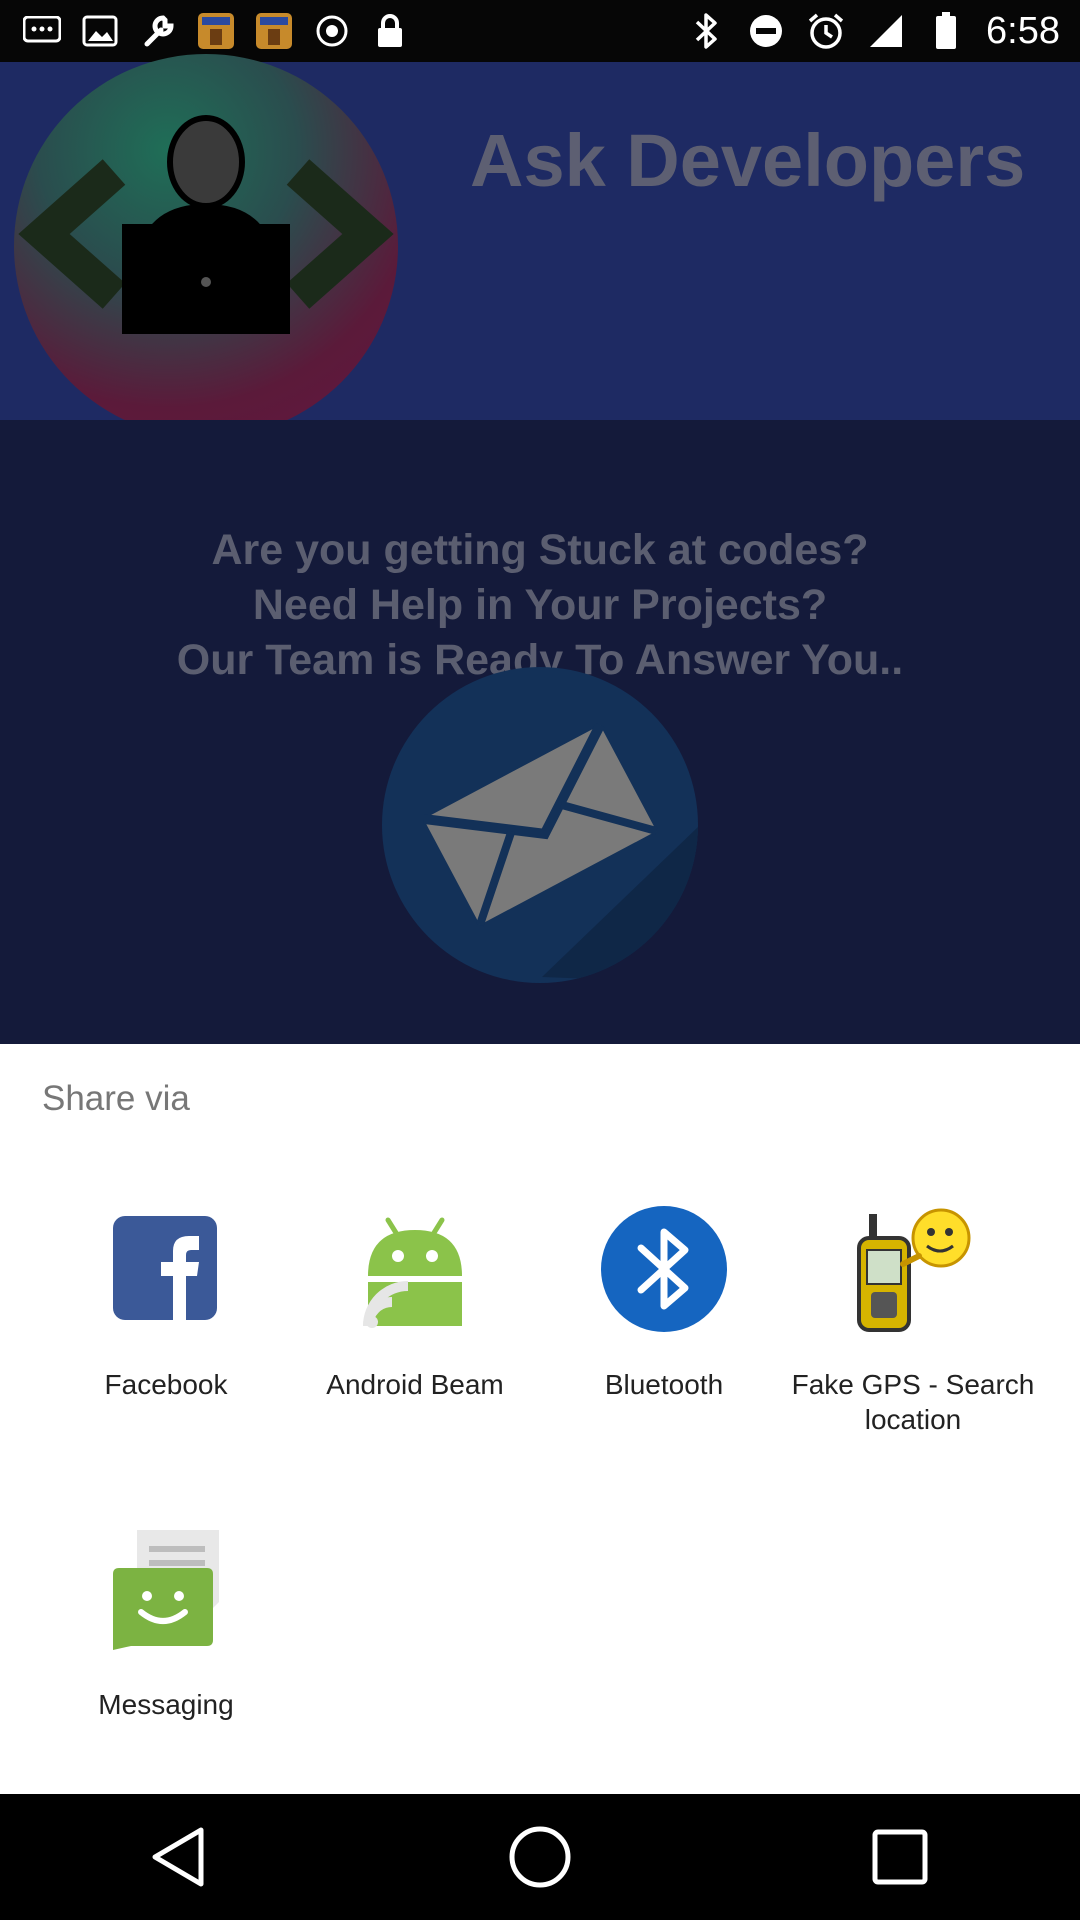  I want to click on developer-logo-icon, so click(206, 246).